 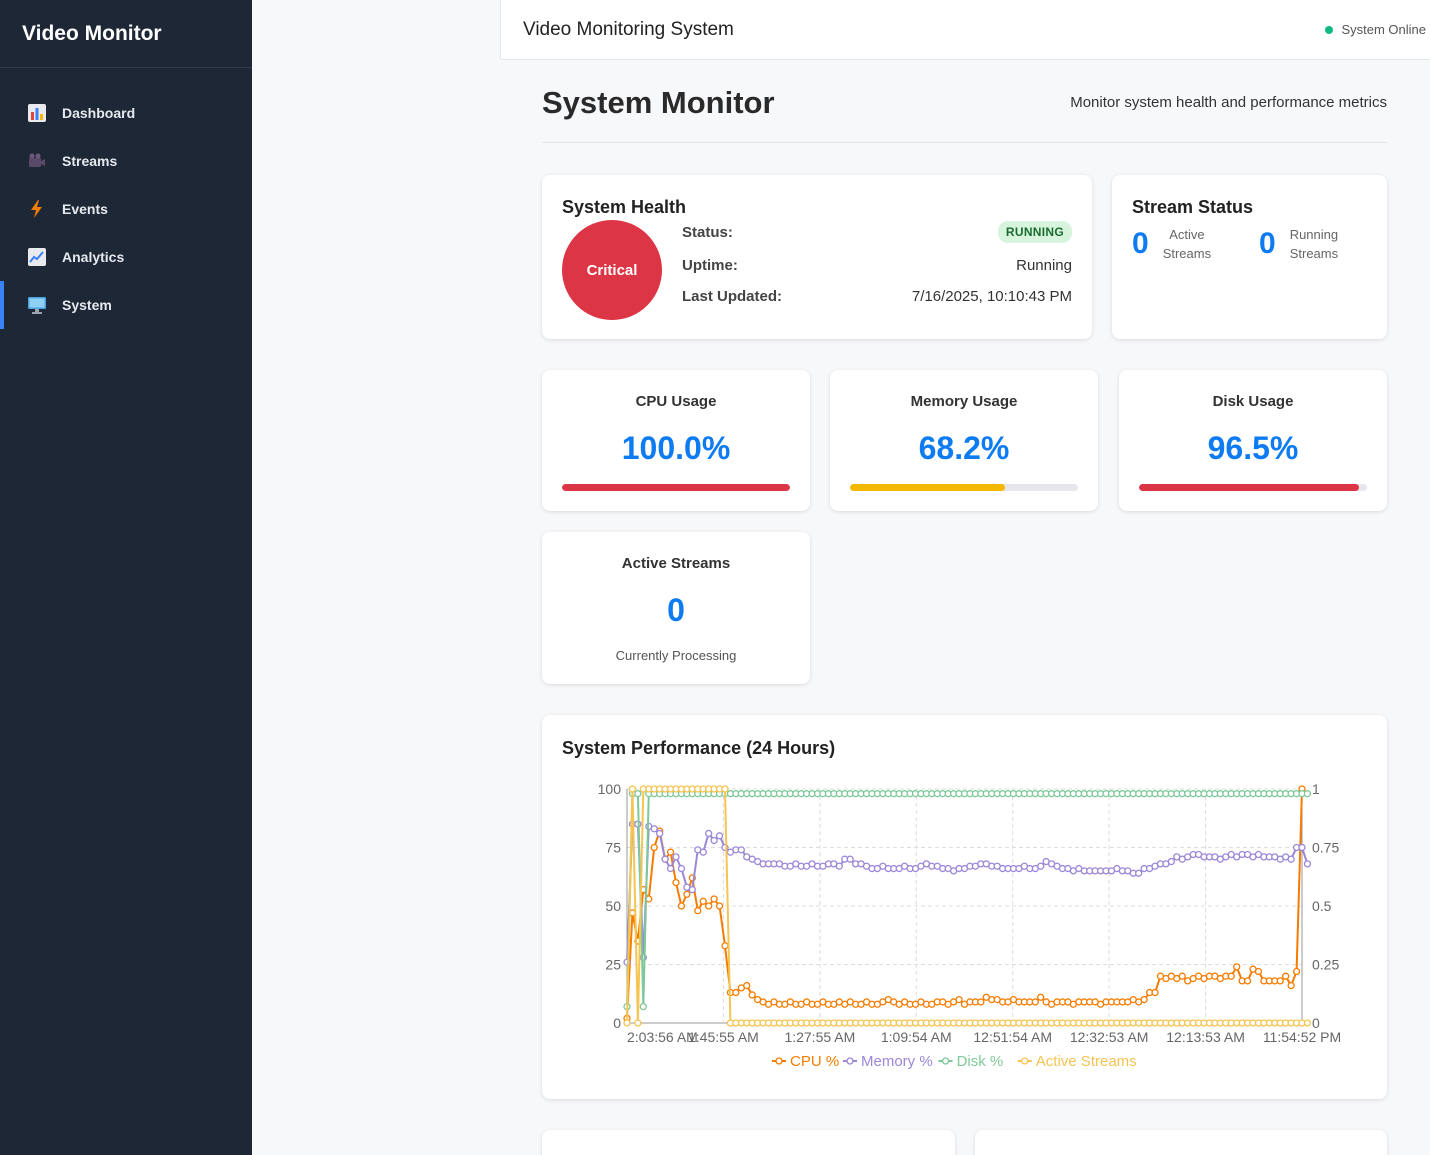 What do you see at coordinates (658, 102) in the screenshot?
I see `page-title: System Monitor` at bounding box center [658, 102].